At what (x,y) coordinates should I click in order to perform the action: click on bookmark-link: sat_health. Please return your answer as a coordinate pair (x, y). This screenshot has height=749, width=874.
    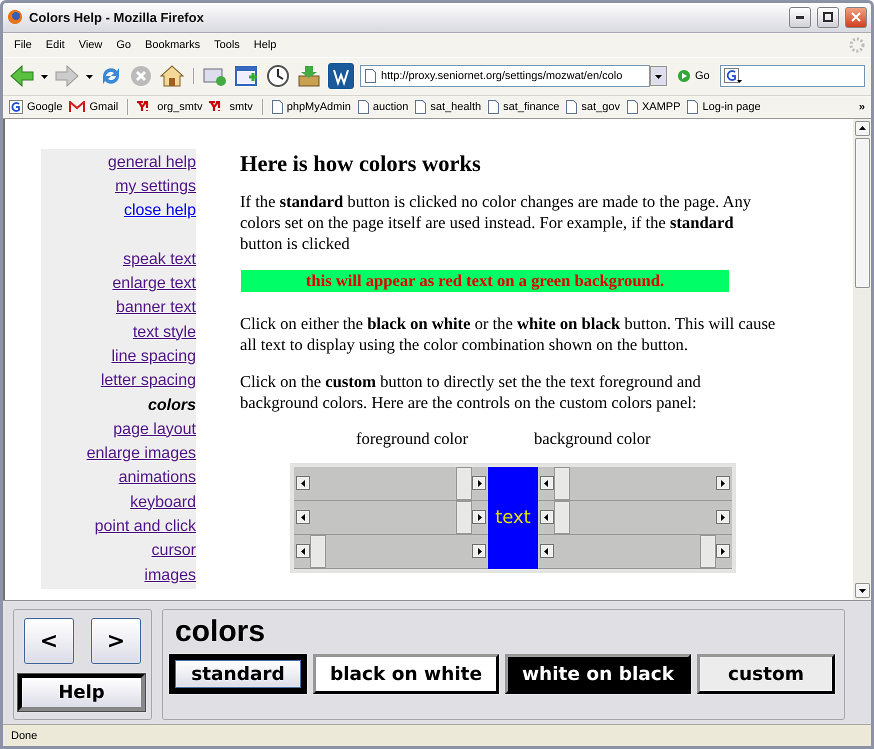
    Looking at the image, I should click on (448, 107).